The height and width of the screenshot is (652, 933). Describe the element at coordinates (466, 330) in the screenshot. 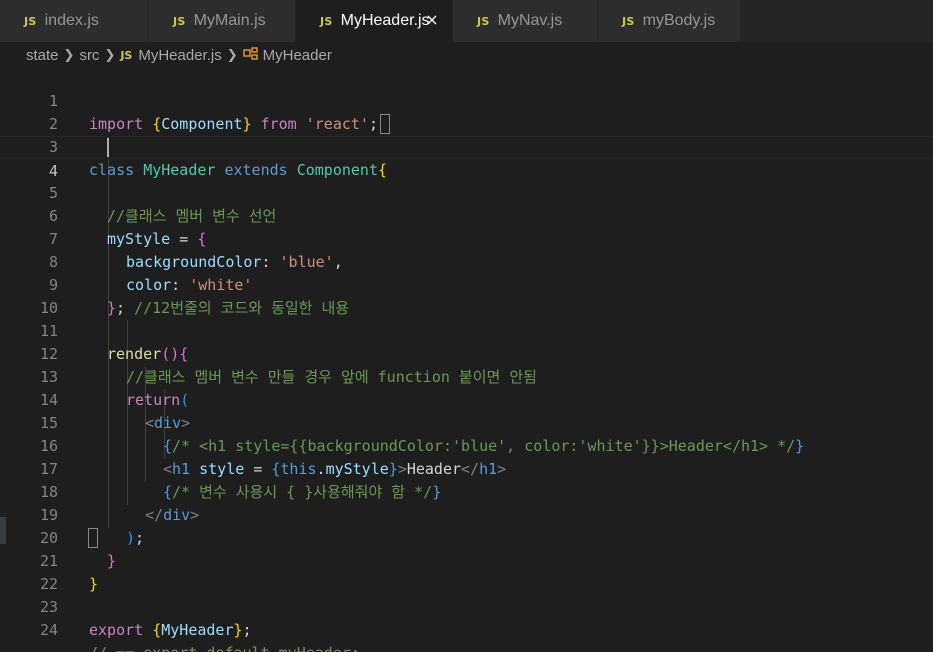

I see `code-line: 11 render(){` at that location.